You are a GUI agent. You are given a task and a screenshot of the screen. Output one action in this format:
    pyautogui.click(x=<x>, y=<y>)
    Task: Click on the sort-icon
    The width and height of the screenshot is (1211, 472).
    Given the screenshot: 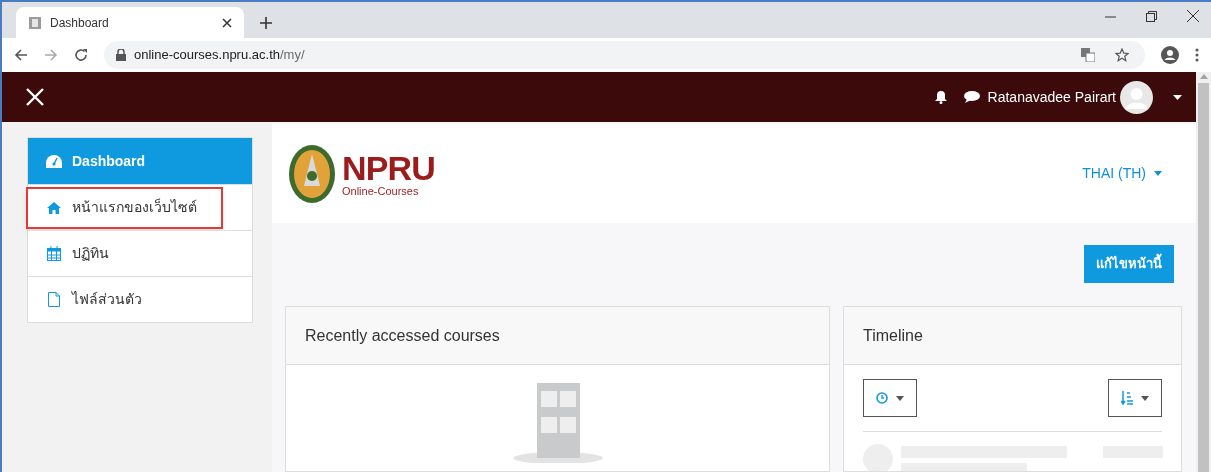 What is the action you would take?
    pyautogui.click(x=1127, y=398)
    